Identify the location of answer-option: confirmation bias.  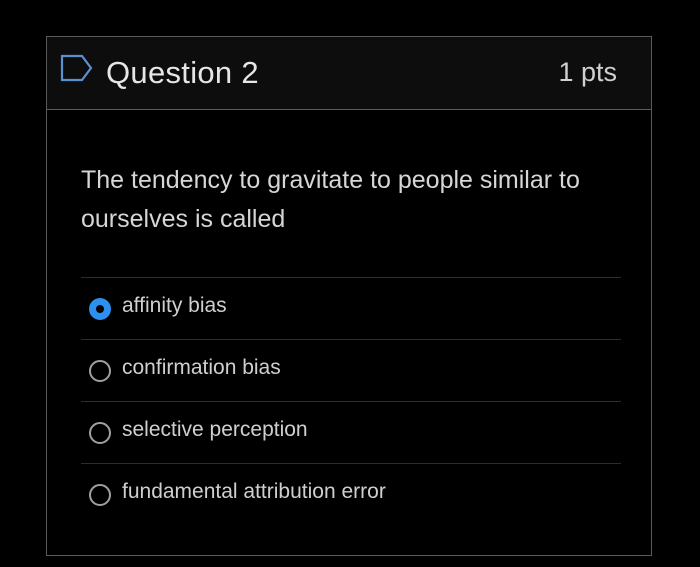
(351, 370).